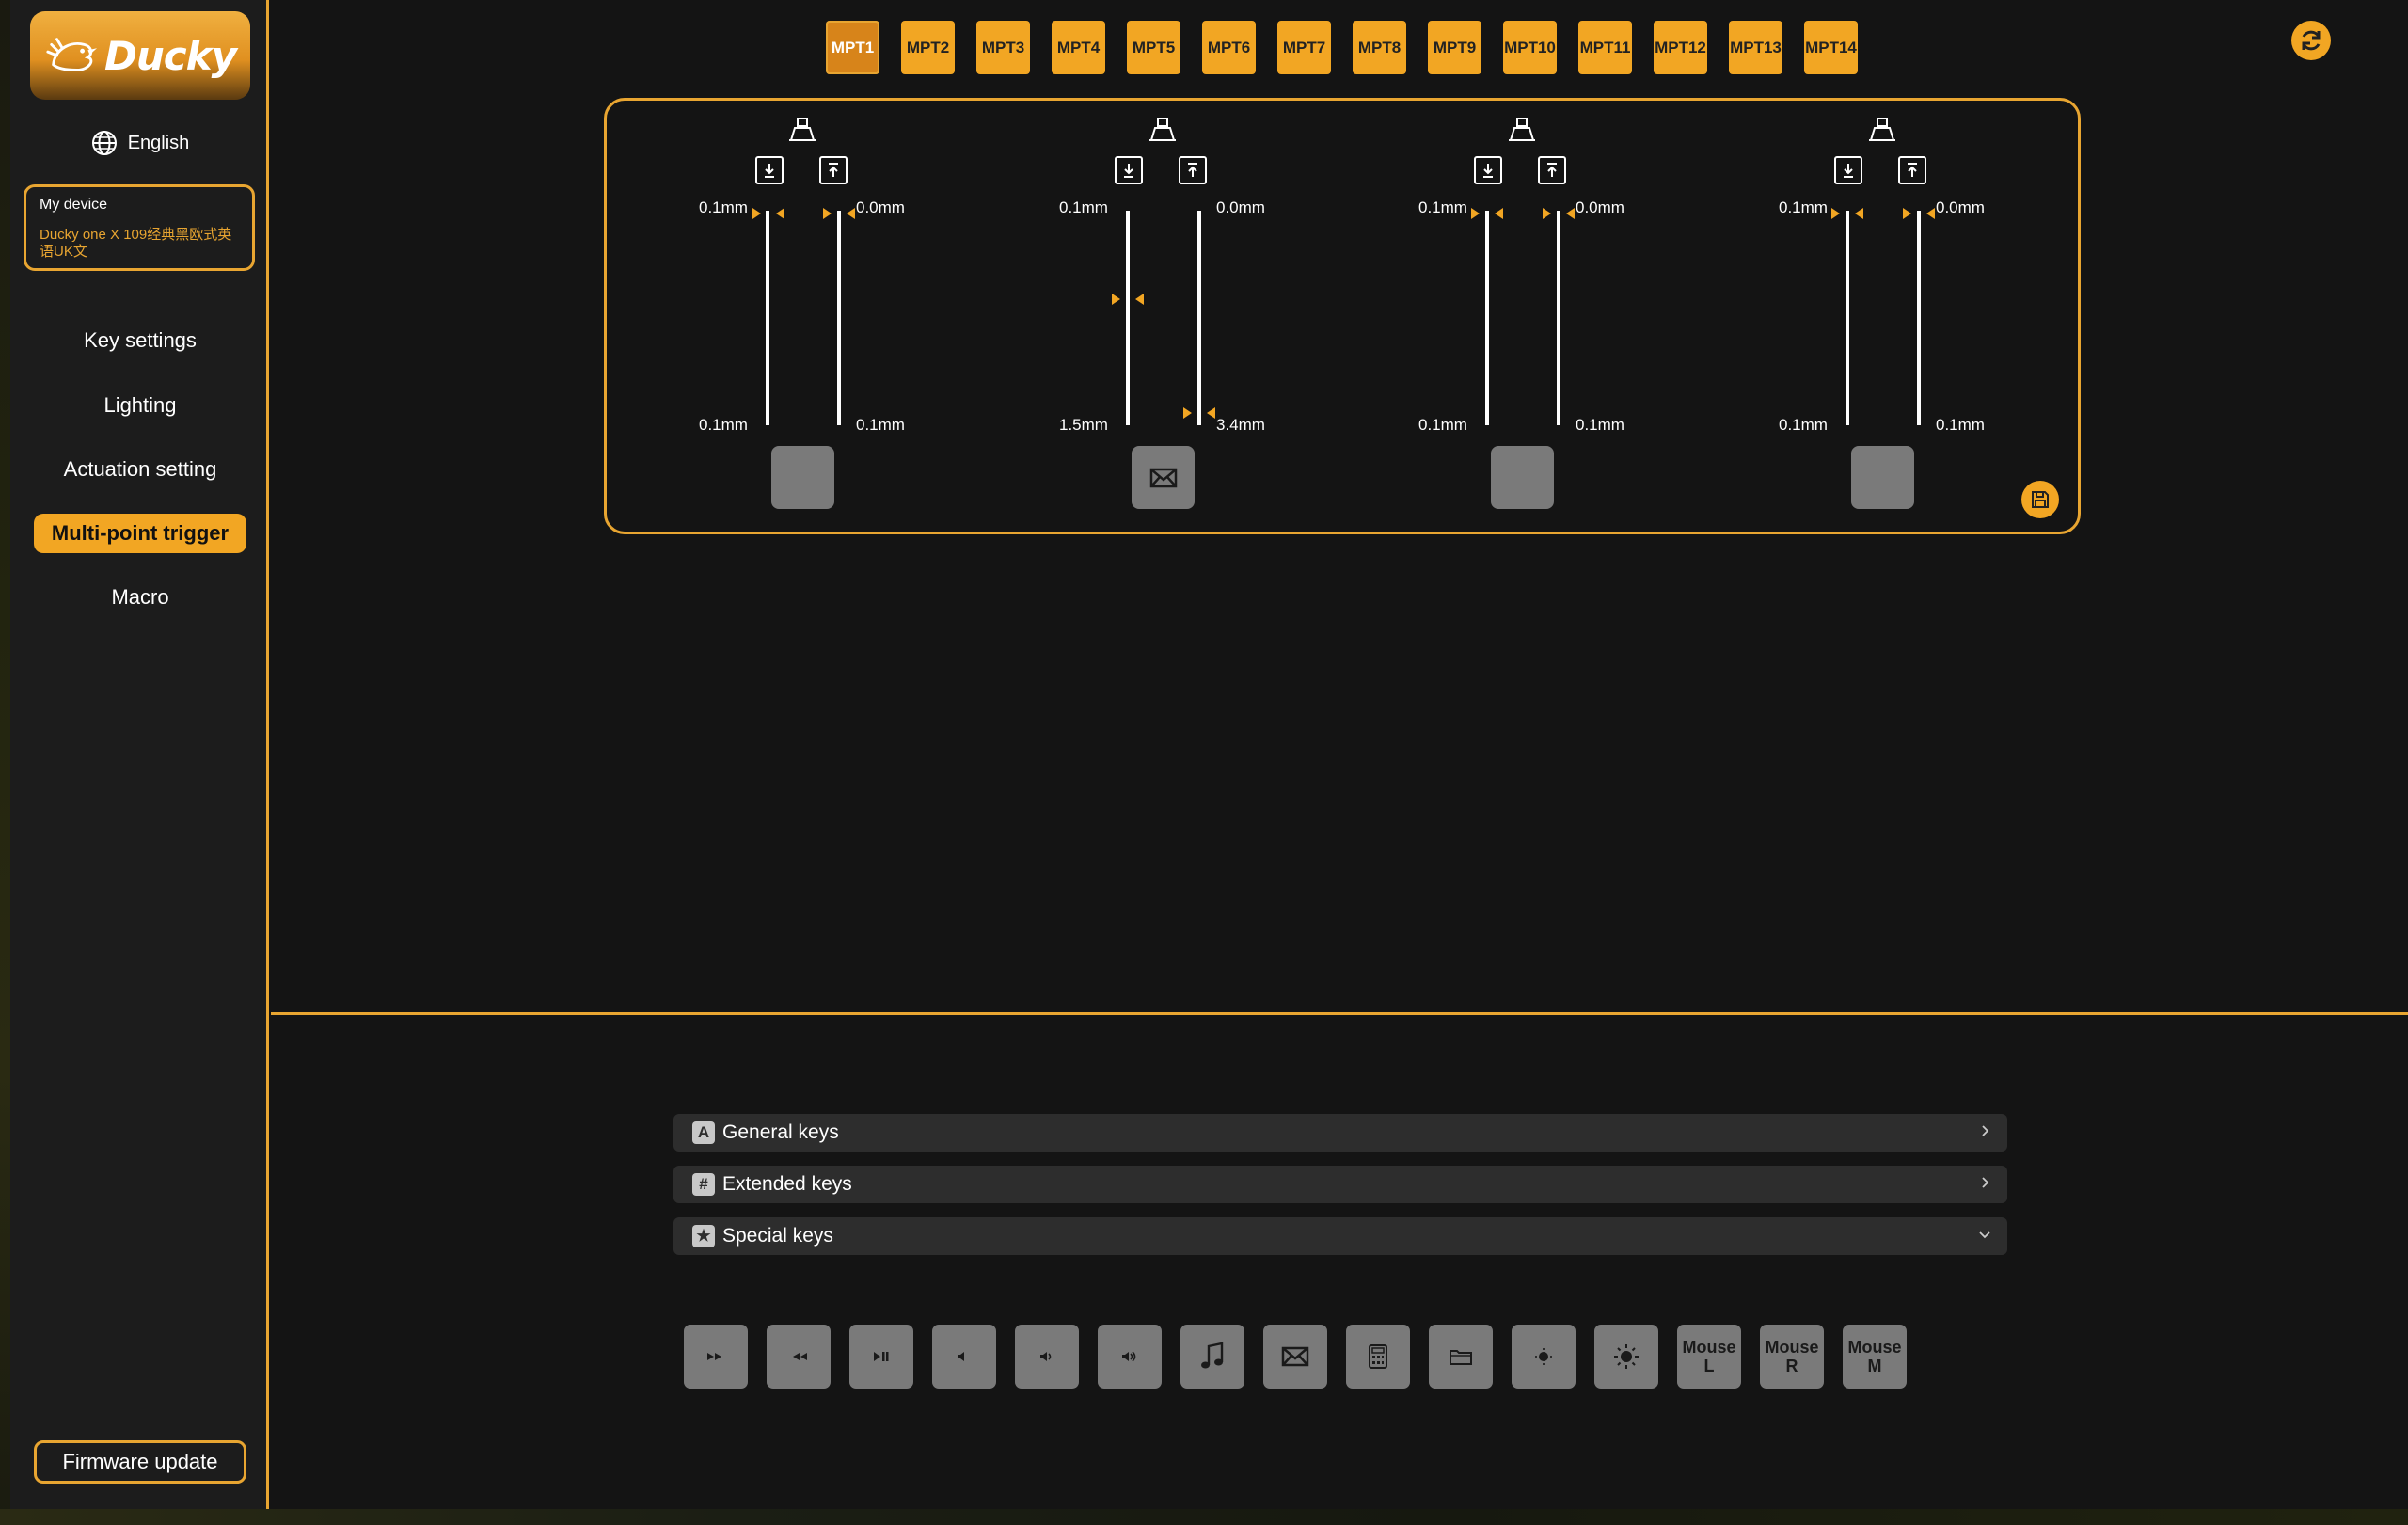 This screenshot has height=1525, width=2408. What do you see at coordinates (1626, 1357) in the screenshot?
I see `special-key-brightness-up` at bounding box center [1626, 1357].